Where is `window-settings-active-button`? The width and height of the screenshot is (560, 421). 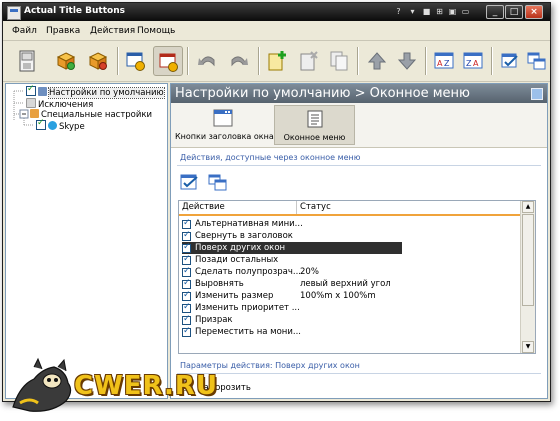
window-settings-active-button is located at coordinates (168, 61).